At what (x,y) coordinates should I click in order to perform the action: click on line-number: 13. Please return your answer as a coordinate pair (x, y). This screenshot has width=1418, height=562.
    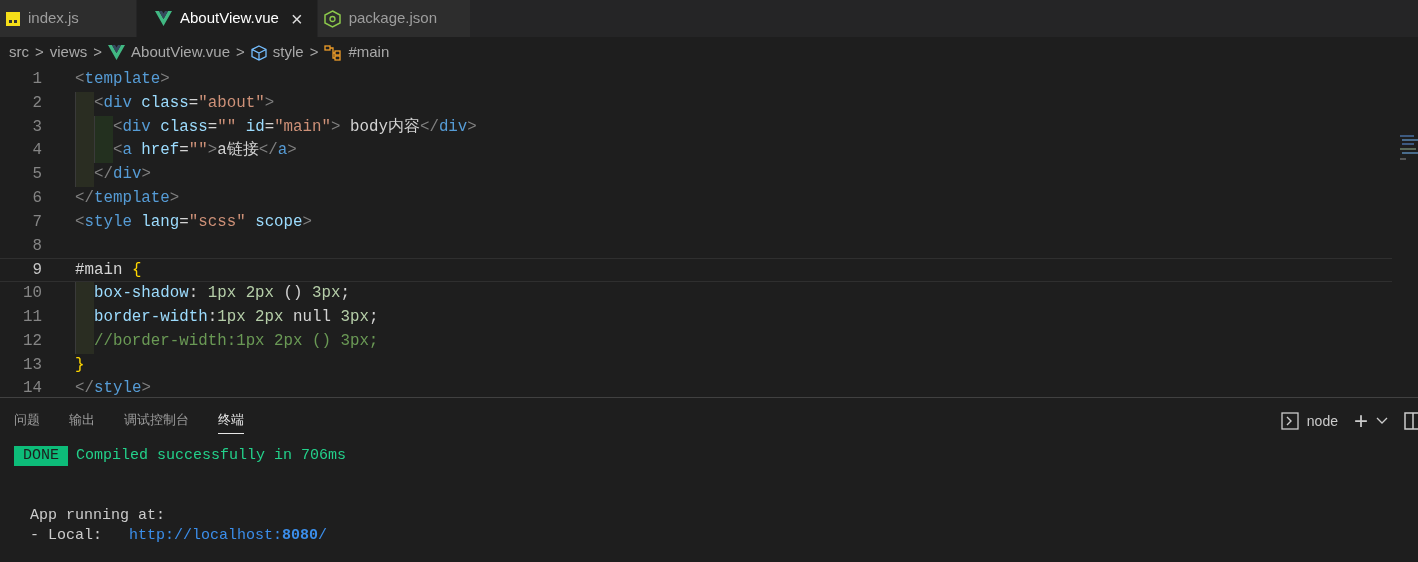
    Looking at the image, I should click on (32, 365).